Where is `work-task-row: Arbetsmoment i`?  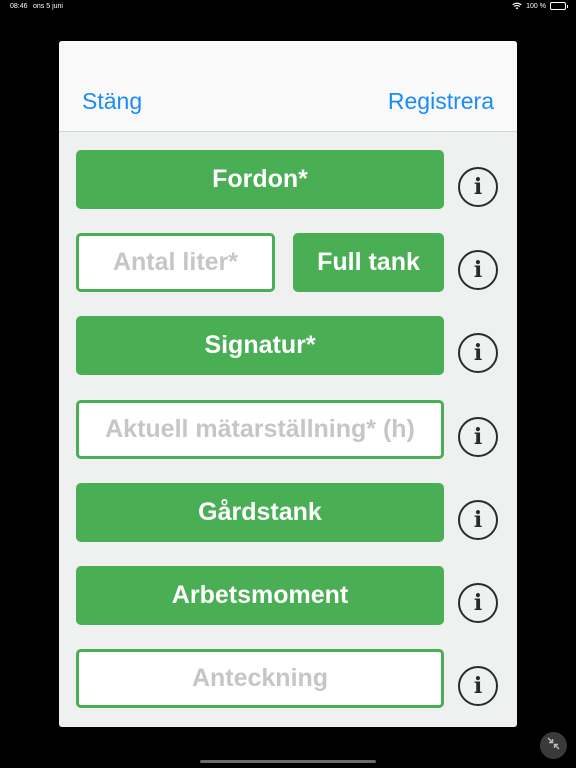
work-task-row: Arbetsmoment i is located at coordinates (288, 596).